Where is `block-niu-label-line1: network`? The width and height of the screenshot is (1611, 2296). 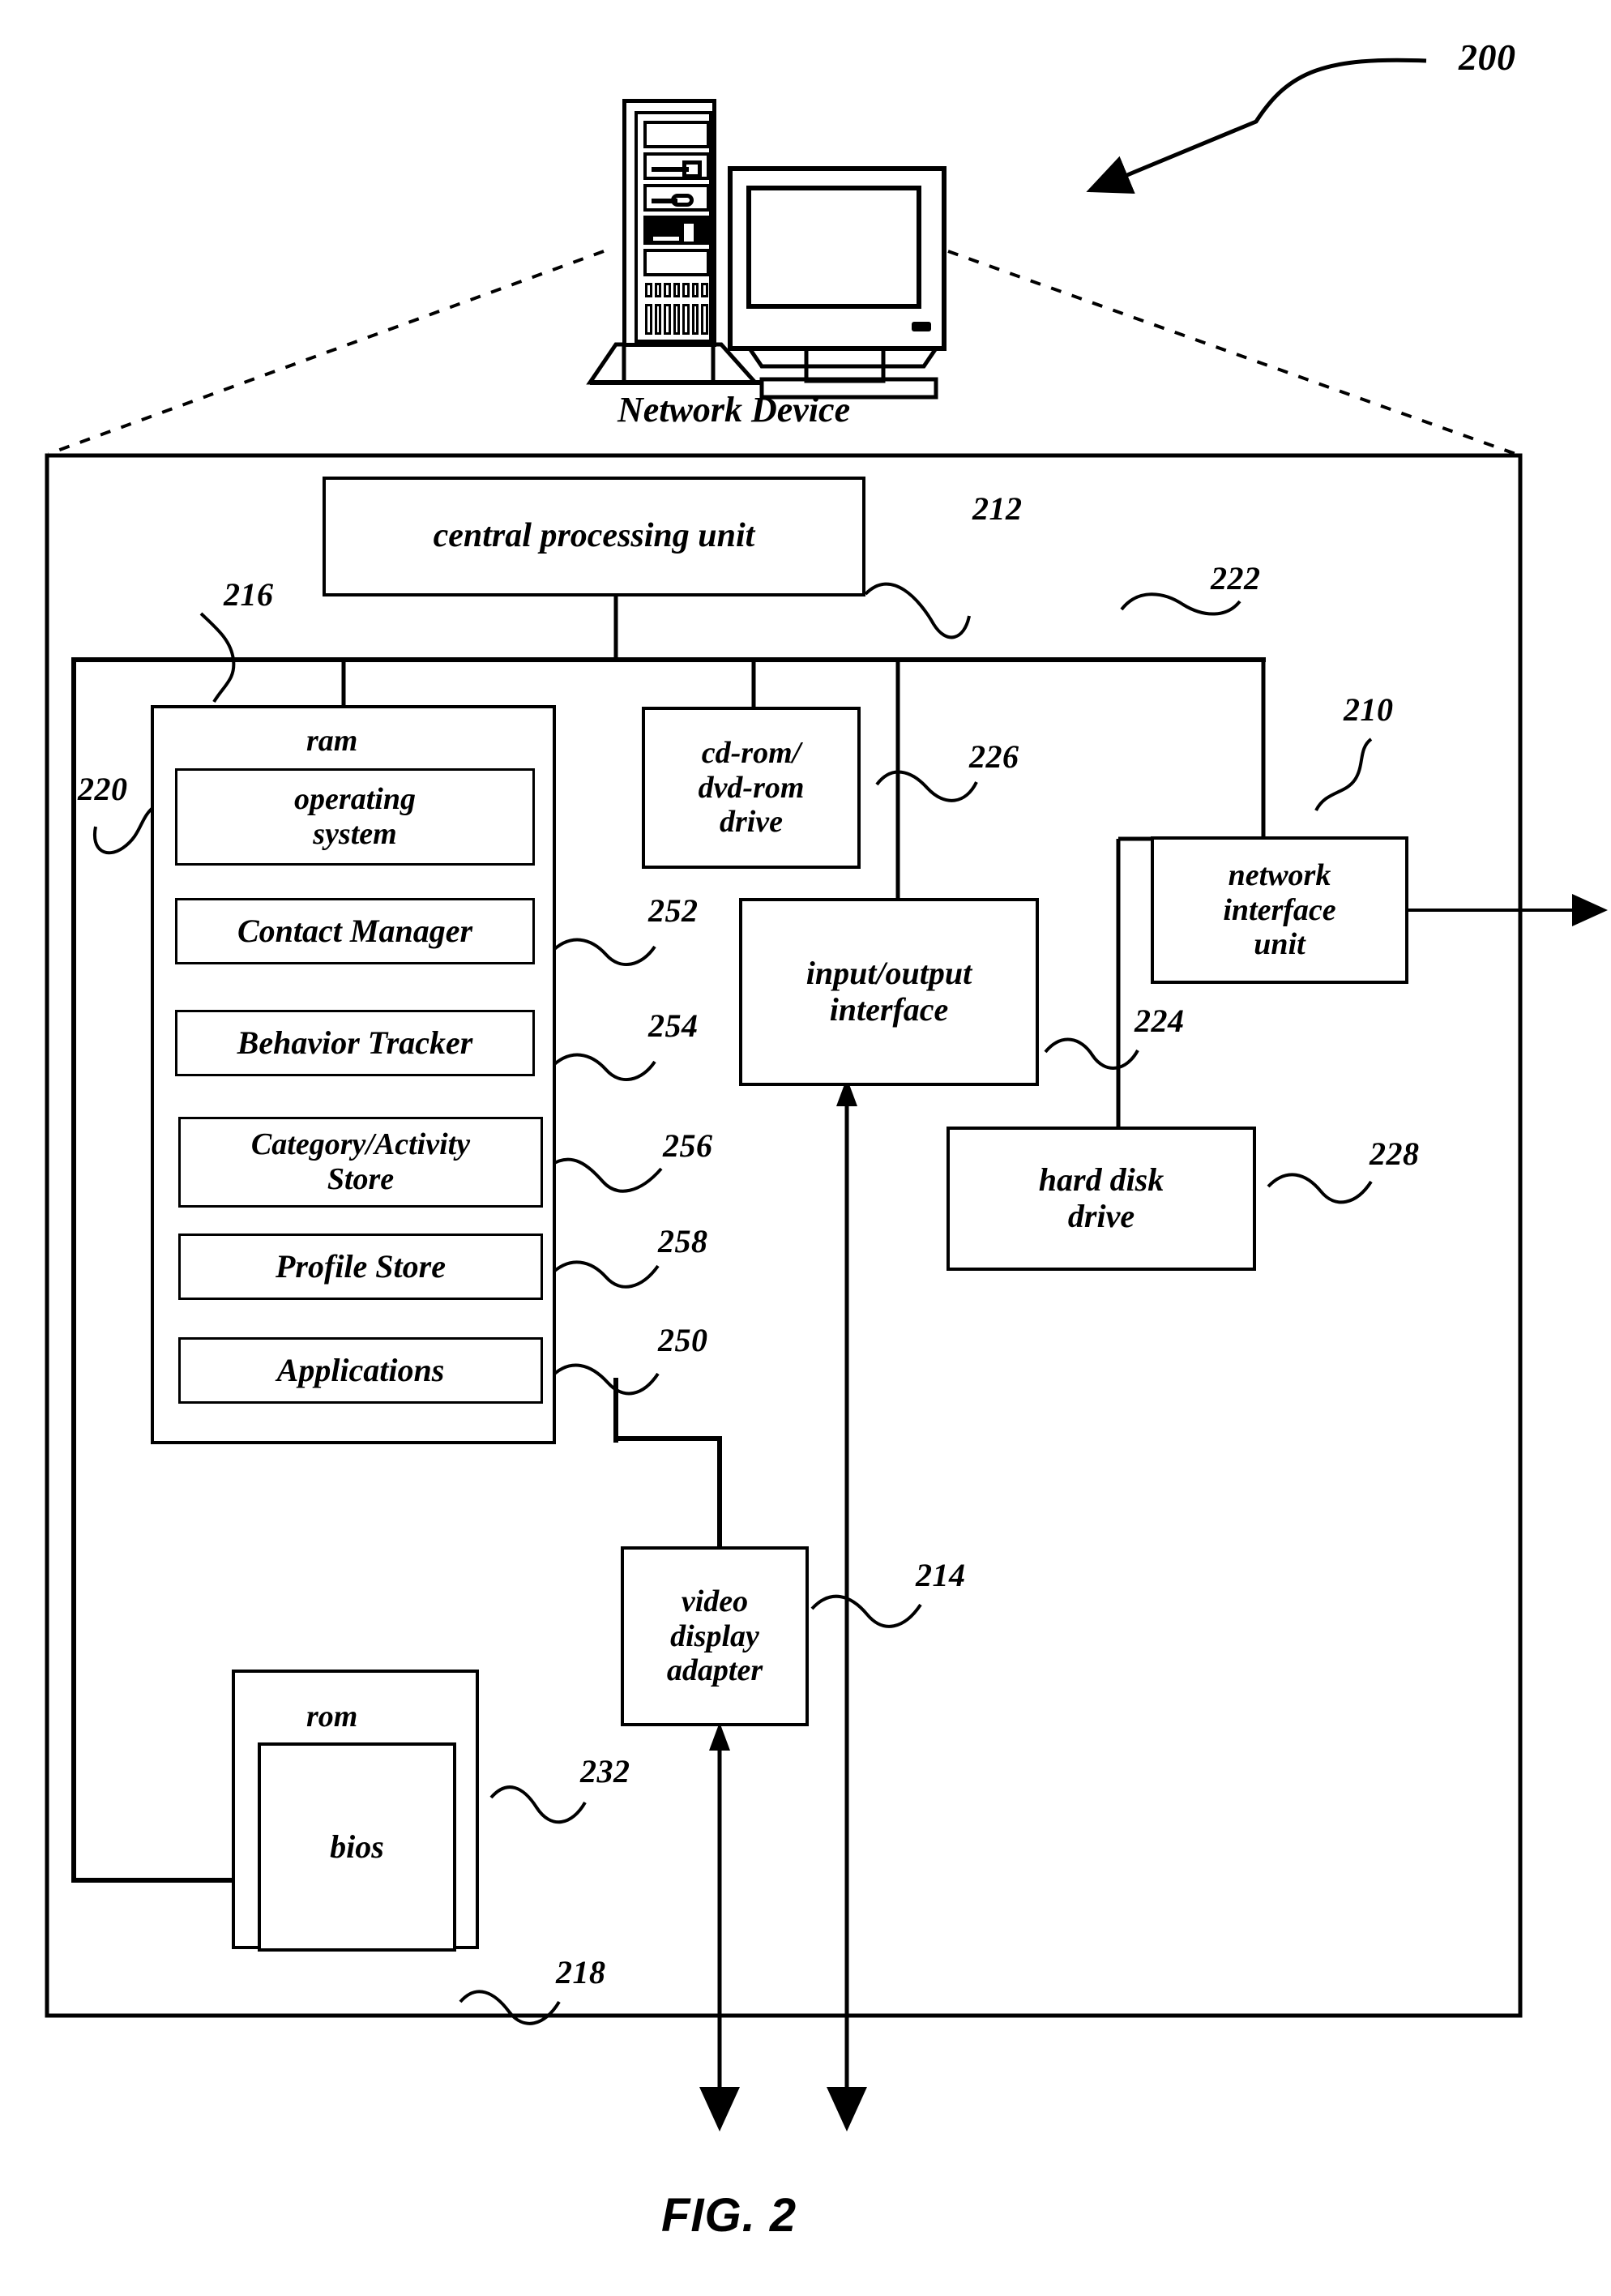 block-niu-label-line1: network is located at coordinates (1279, 875).